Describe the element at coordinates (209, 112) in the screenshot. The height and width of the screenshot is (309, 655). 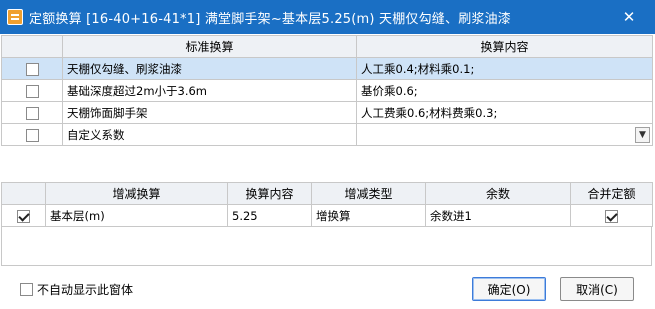
I see `conversion-name: 天棚饰面脚手架` at that location.